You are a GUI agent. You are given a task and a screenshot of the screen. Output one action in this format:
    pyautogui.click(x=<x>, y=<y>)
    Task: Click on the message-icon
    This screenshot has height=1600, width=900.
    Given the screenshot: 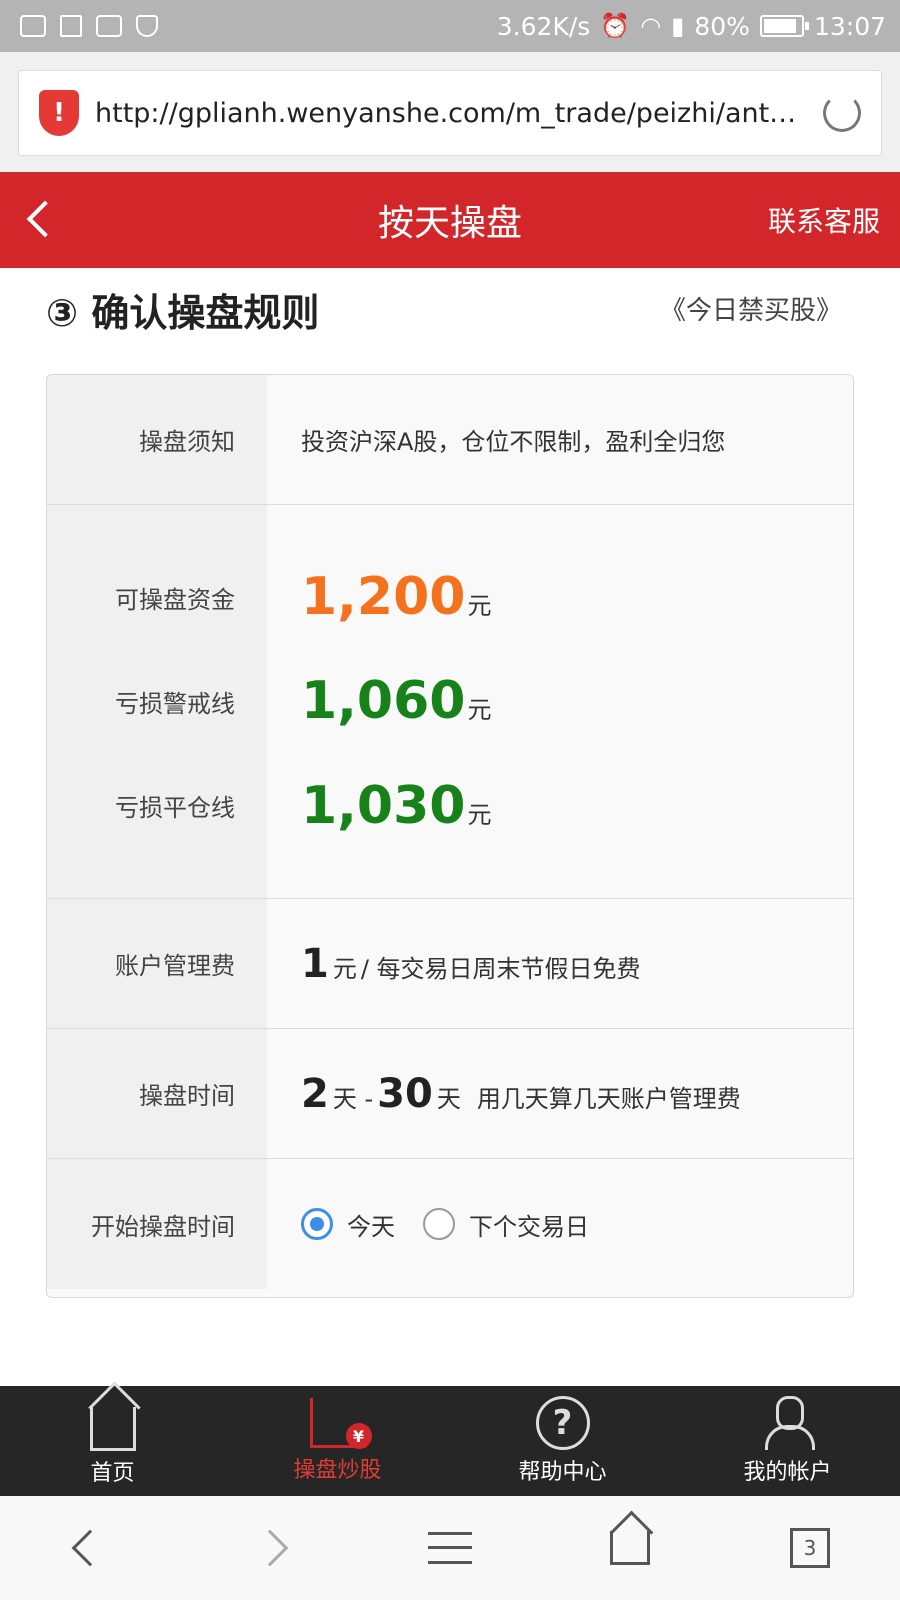 What is the action you would take?
    pyautogui.click(x=33, y=26)
    